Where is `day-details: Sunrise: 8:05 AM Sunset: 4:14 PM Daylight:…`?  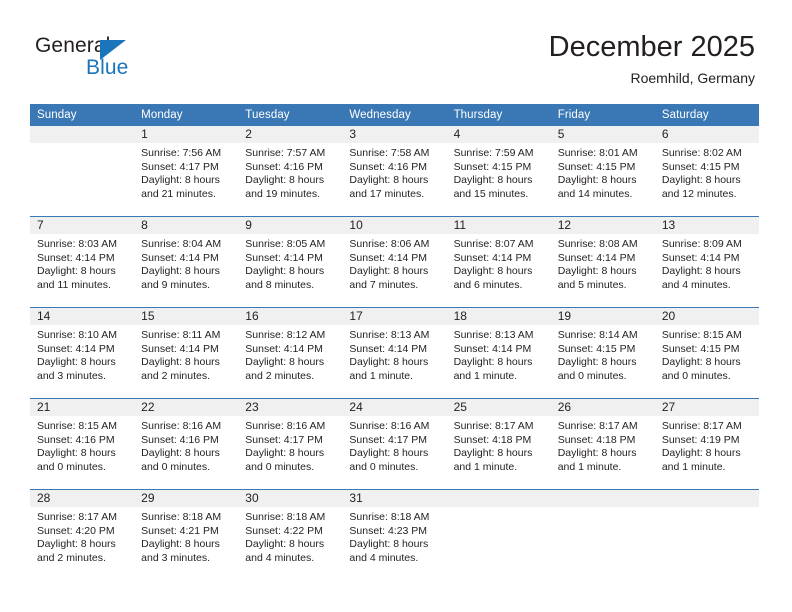
day-details: Sunrise: 8:05 AM Sunset: 4:14 PM Daylight:… is located at coordinates (290, 263).